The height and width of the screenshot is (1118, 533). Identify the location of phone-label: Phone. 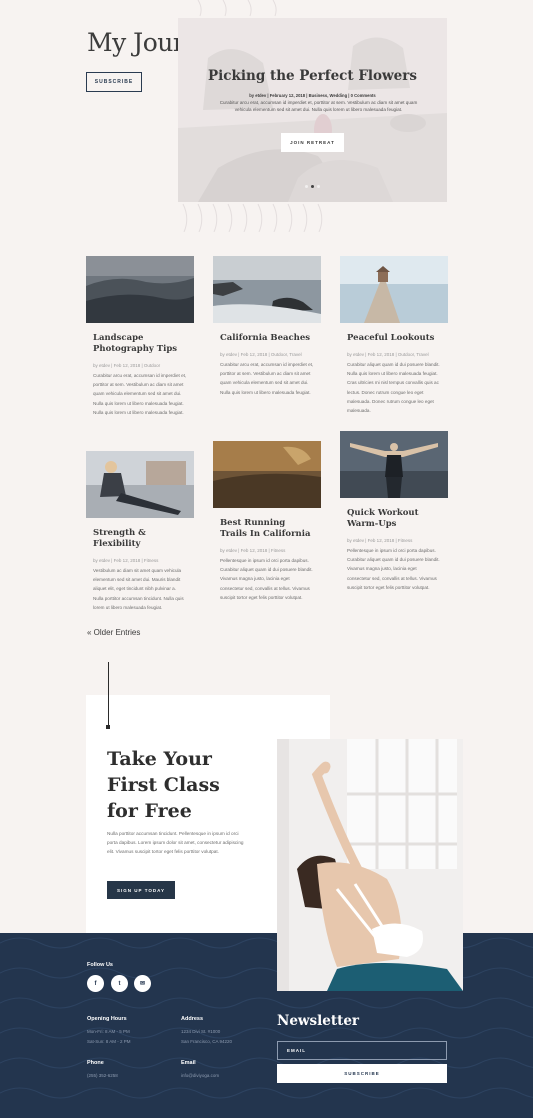
(95, 1063).